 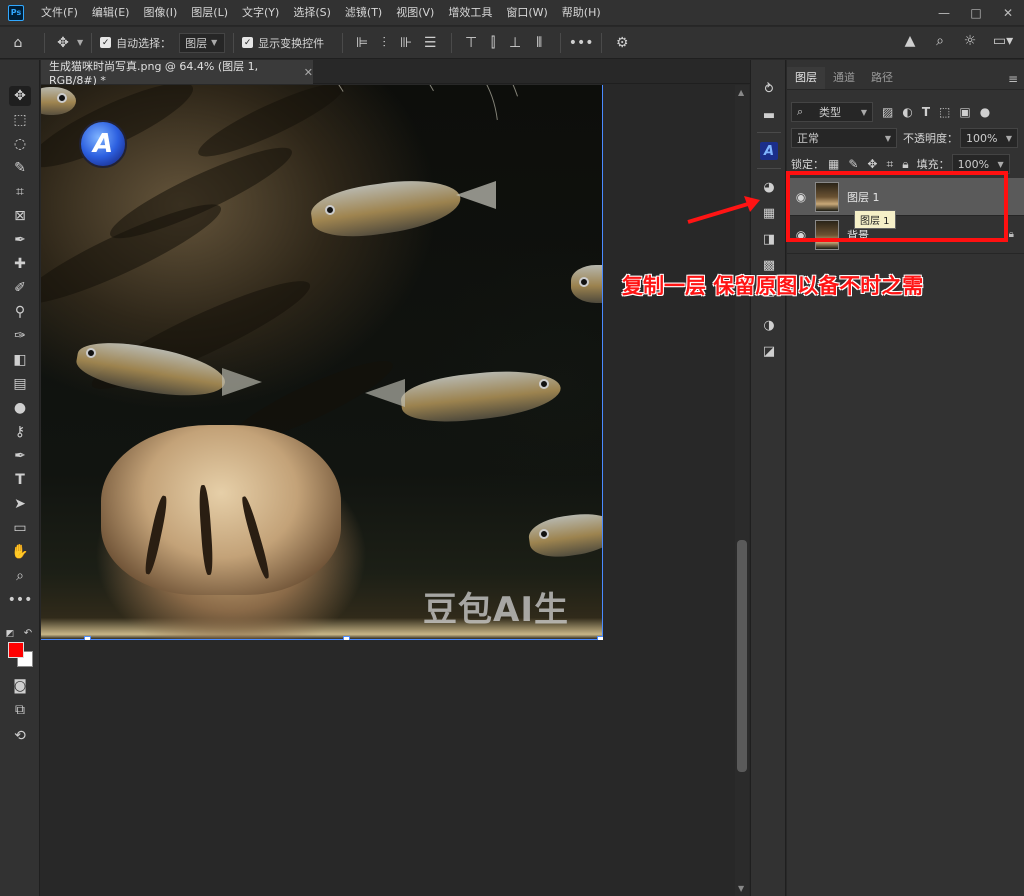 What do you see at coordinates (769, 89) in the screenshot?
I see `history-icon: ⥁` at bounding box center [769, 89].